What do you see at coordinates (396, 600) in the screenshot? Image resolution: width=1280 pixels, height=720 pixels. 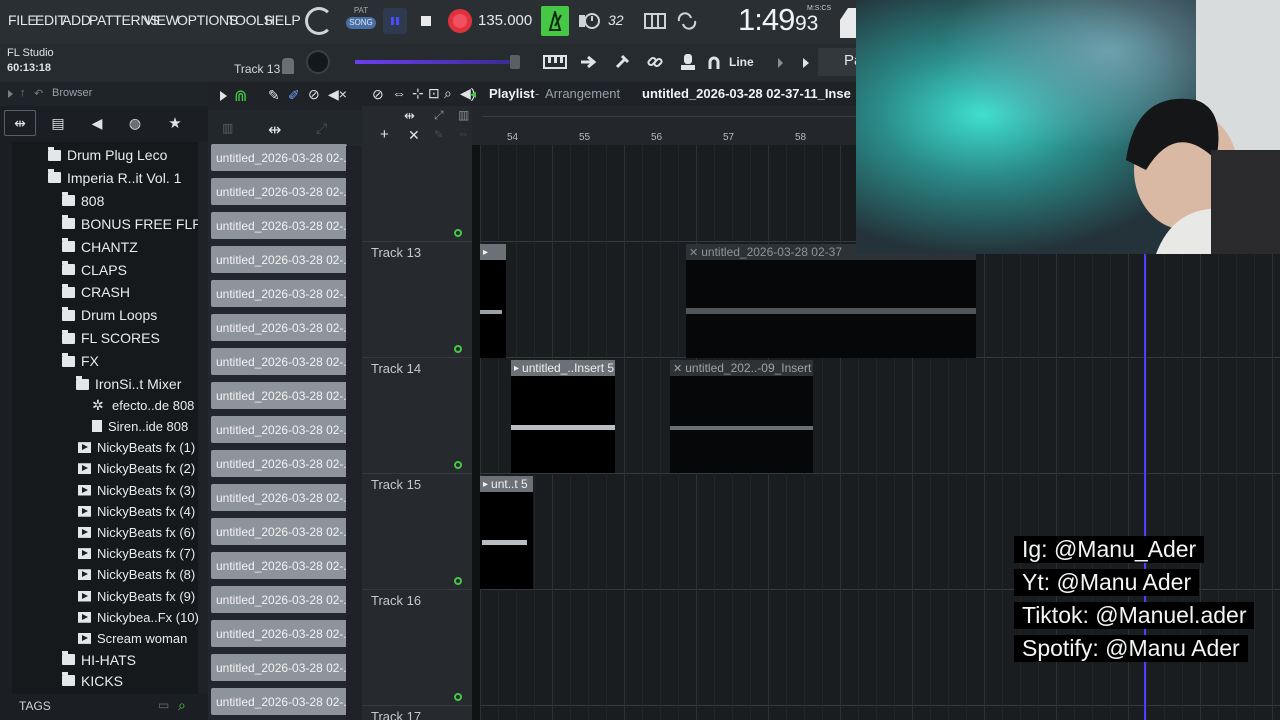 I see `track-16-label: Track 16` at bounding box center [396, 600].